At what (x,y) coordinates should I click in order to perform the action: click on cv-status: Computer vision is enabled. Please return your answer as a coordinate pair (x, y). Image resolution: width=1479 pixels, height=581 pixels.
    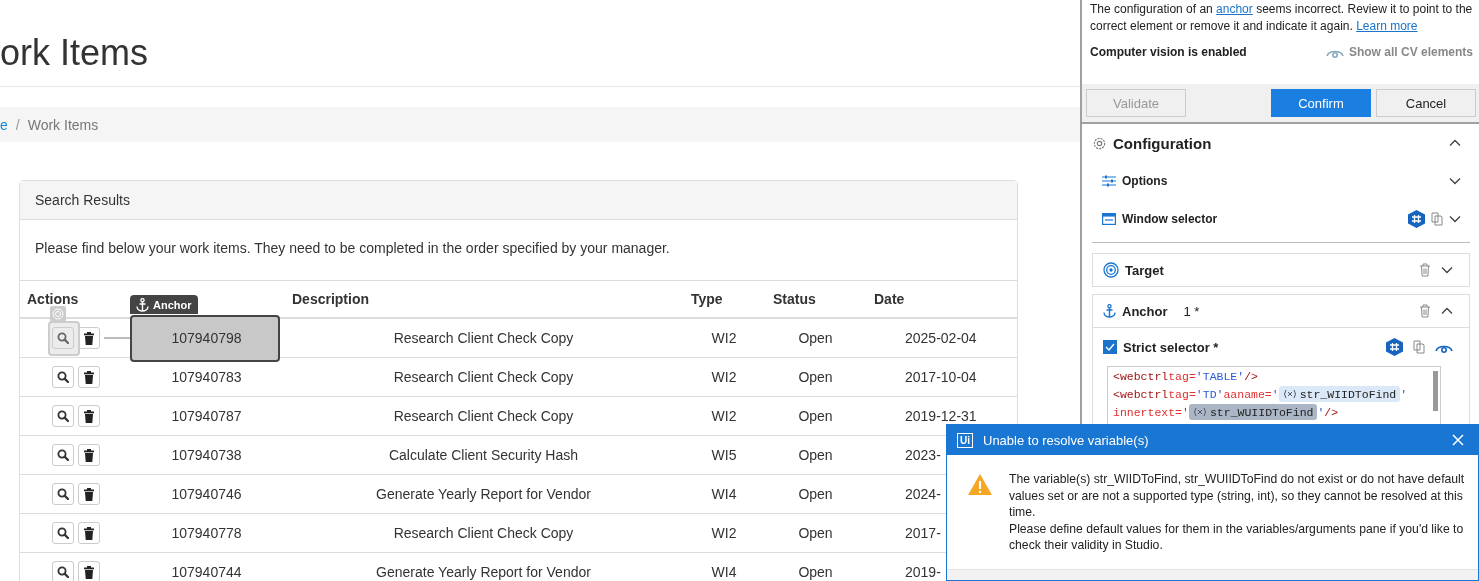
    Looking at the image, I should click on (1168, 52).